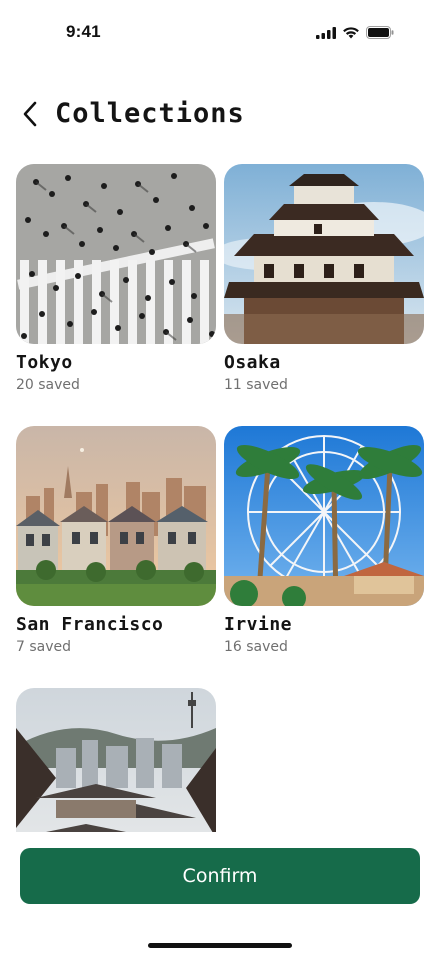 Image resolution: width=440 pixels, height=956 pixels. I want to click on wifi-icon, so click(351, 33).